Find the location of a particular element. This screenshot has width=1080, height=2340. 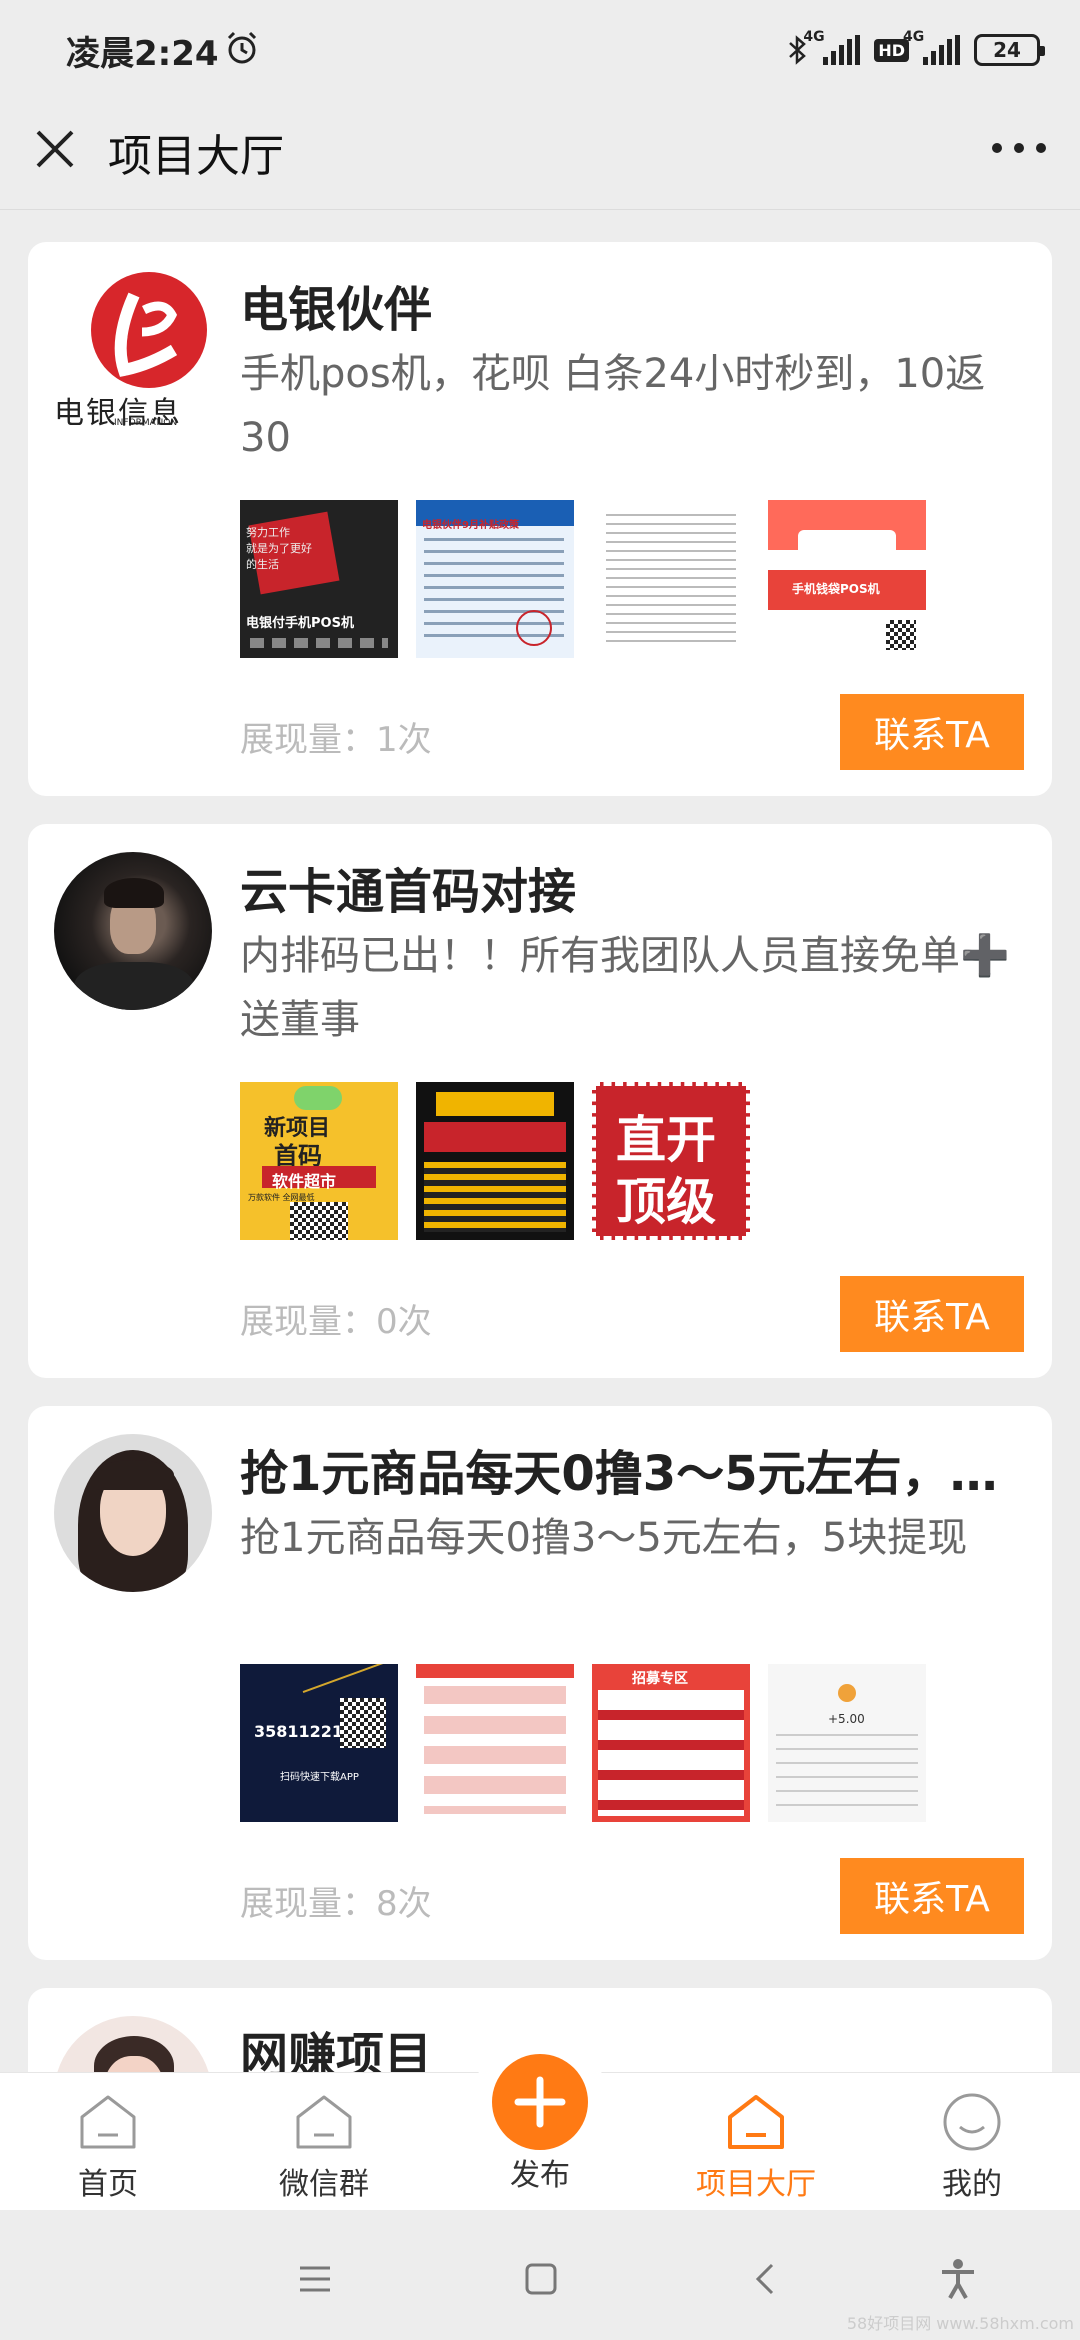

plus-icon is located at coordinates (540, 2102).